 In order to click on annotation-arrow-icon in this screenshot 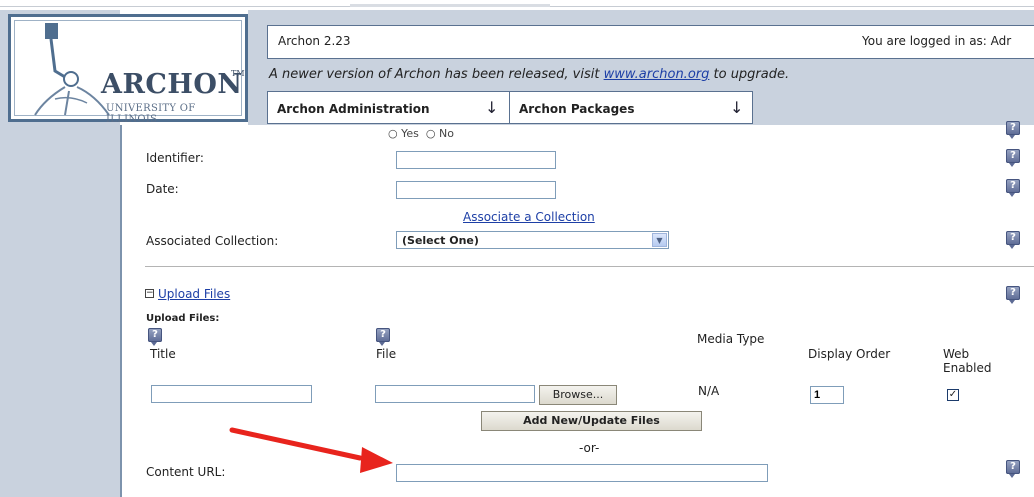, I will do `click(311, 450)`.